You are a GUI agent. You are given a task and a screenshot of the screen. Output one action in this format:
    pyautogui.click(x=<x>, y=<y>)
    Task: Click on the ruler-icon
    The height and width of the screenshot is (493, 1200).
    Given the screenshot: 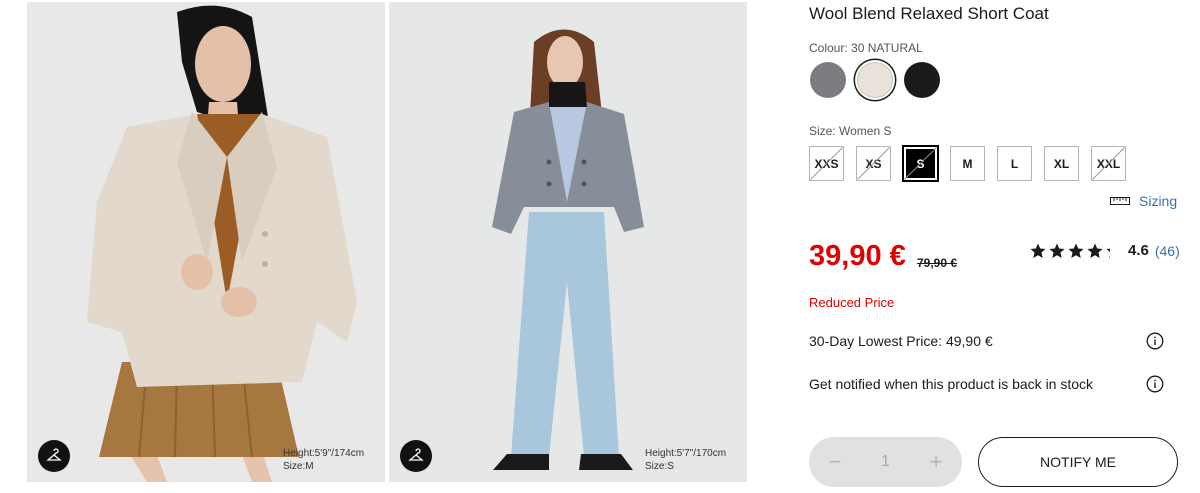 What is the action you would take?
    pyautogui.click(x=1120, y=201)
    